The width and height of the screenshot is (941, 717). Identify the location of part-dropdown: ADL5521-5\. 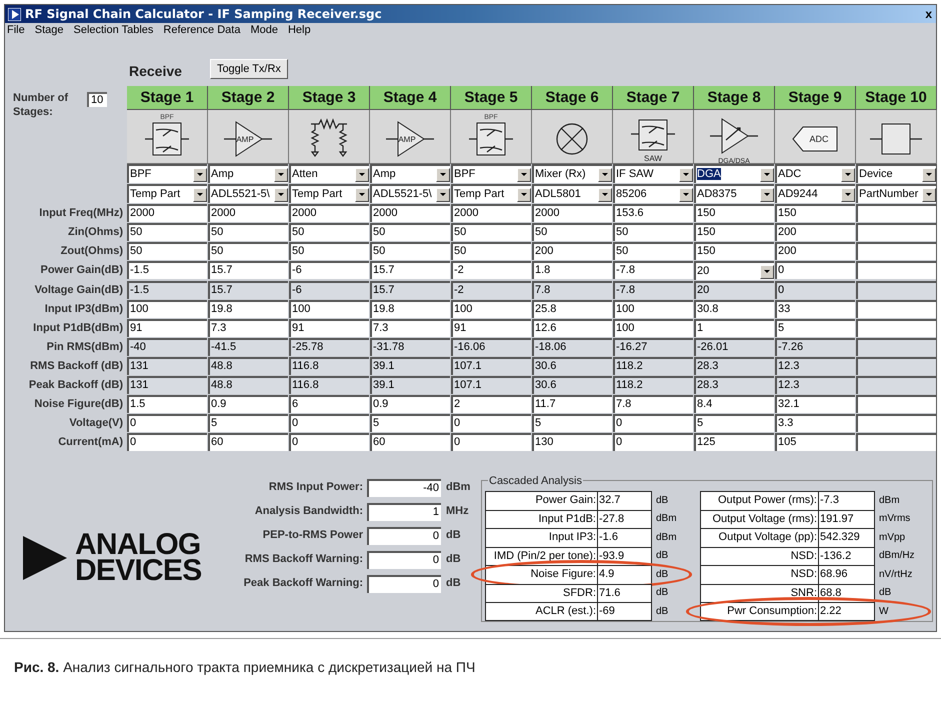
(248, 193).